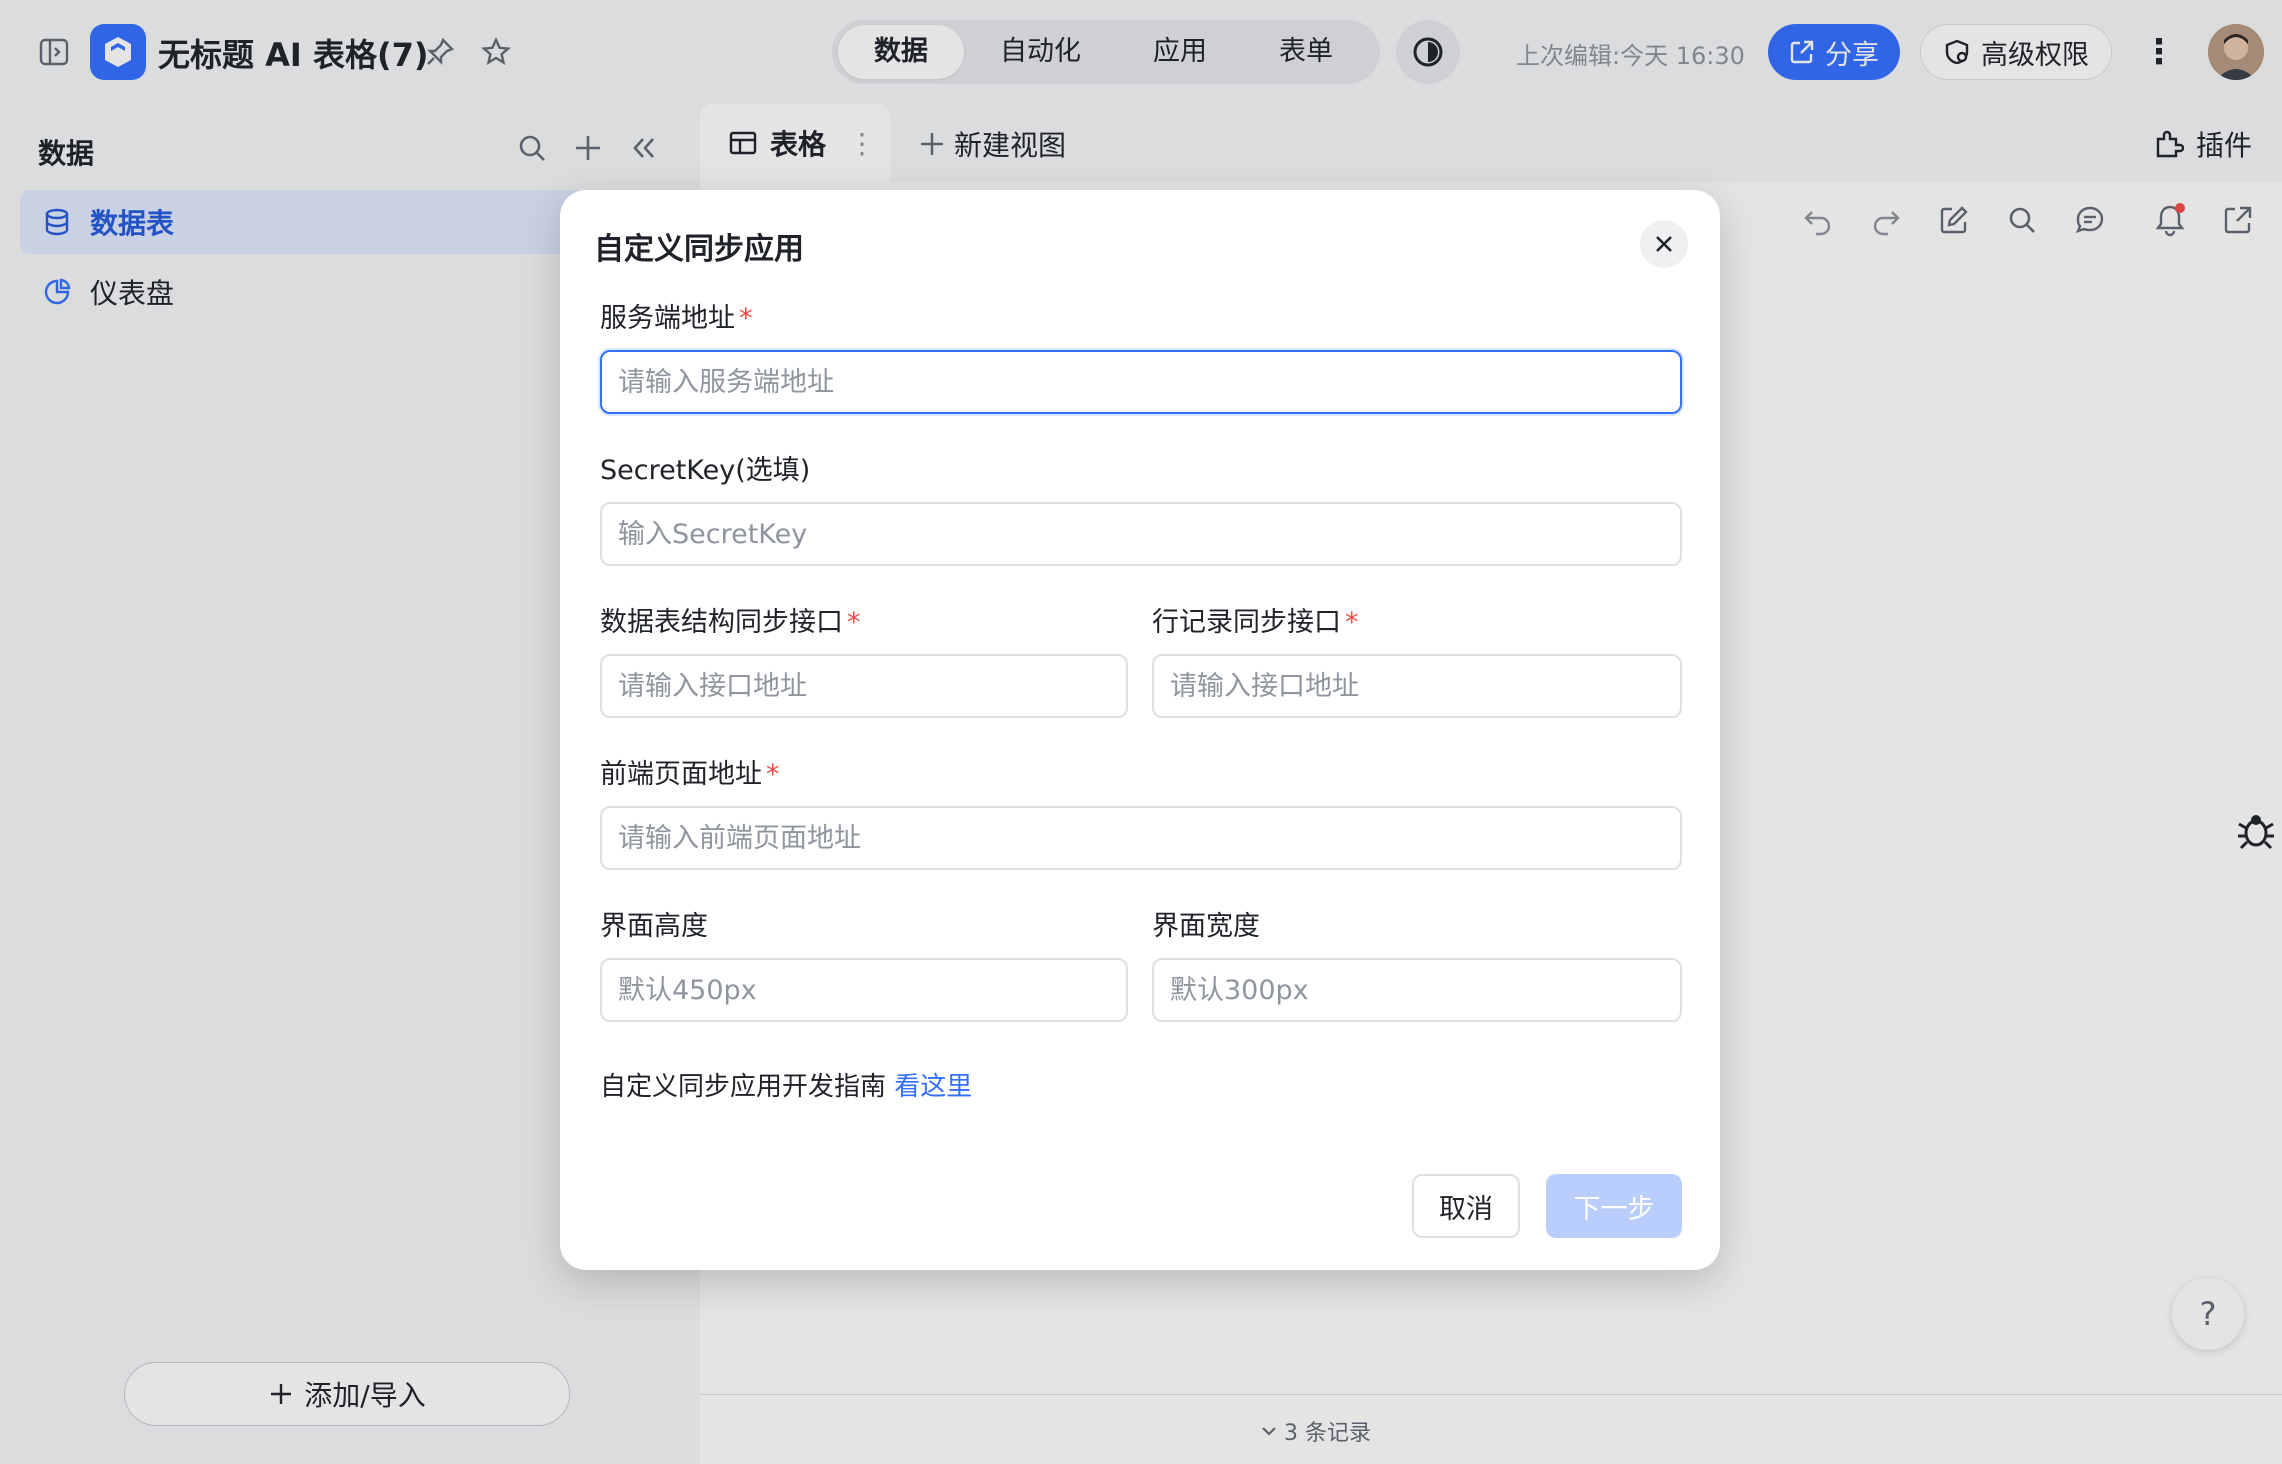  What do you see at coordinates (654, 926) in the screenshot?
I see `ui-height-label: 界面高度` at bounding box center [654, 926].